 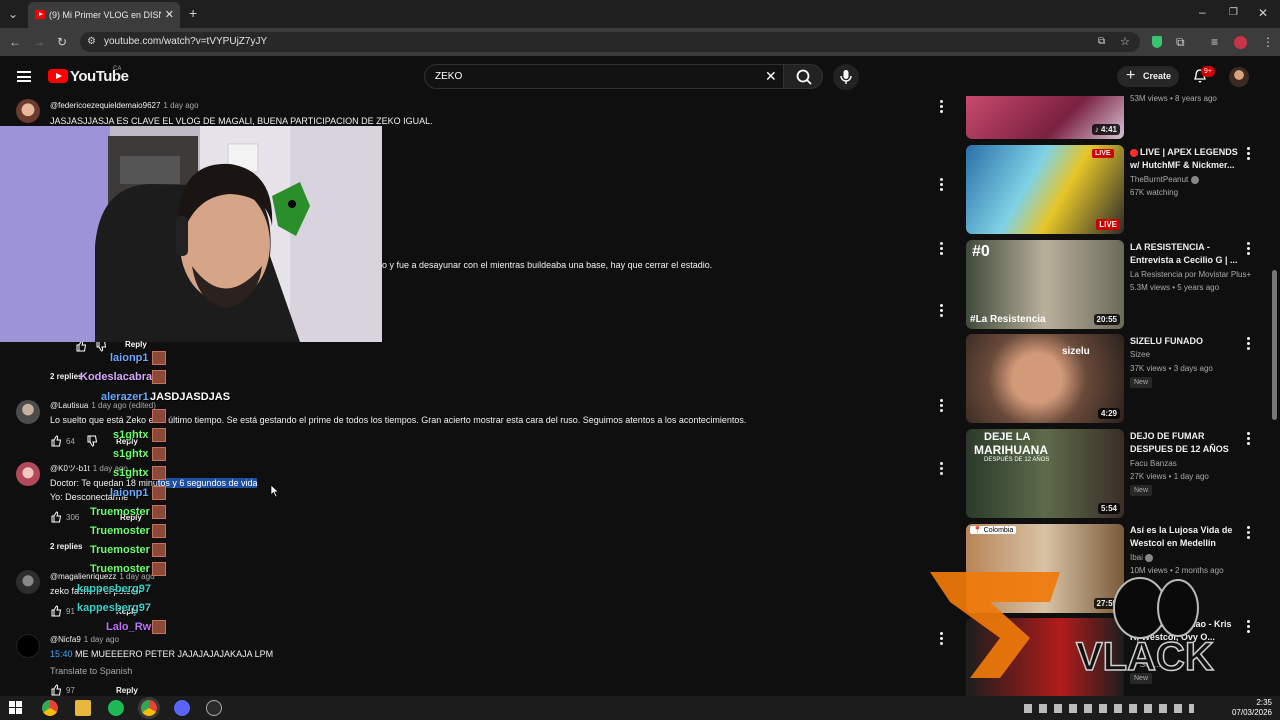 I want to click on system-tray-icons, so click(x=1109, y=708).